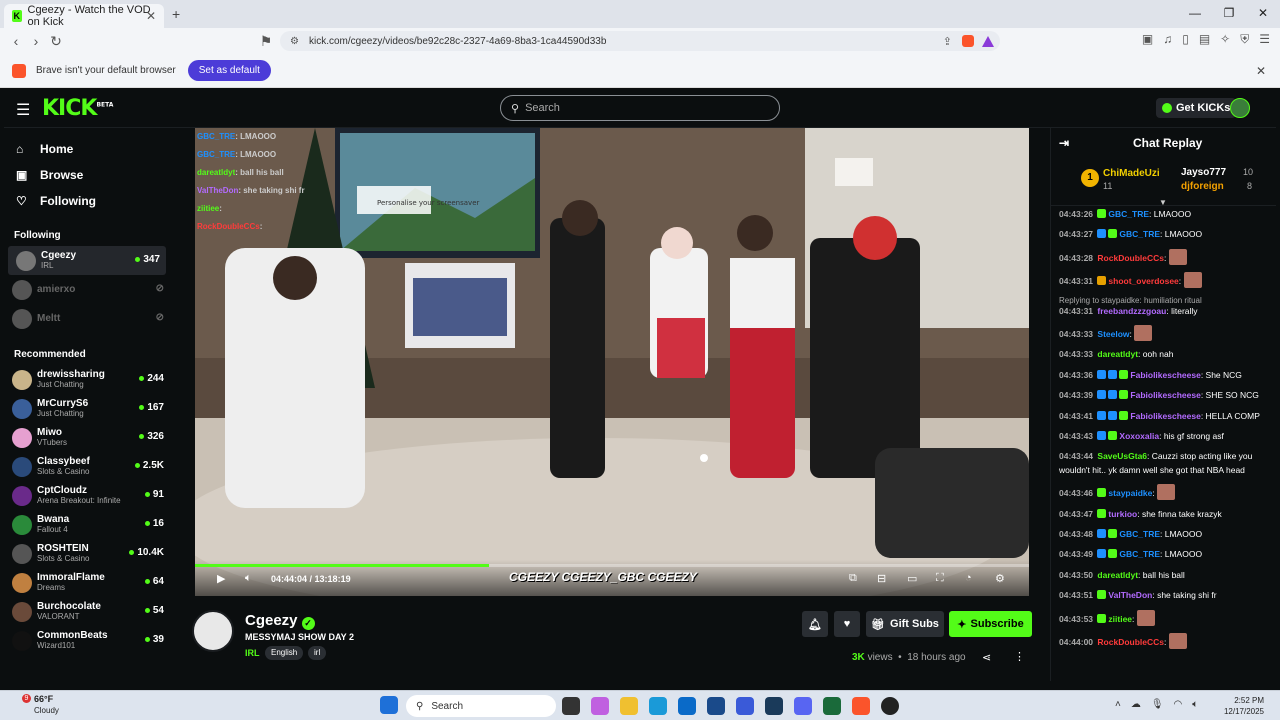 This screenshot has width=1280, height=720. What do you see at coordinates (940, 578) in the screenshot?
I see `fullscreen-icon: ⛶` at bounding box center [940, 578].